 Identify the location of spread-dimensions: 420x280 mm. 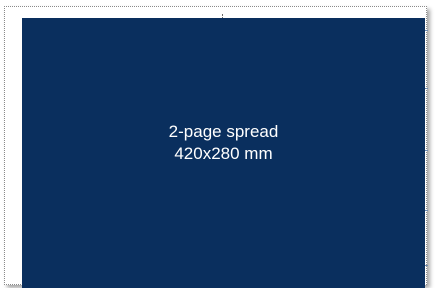
(223, 153).